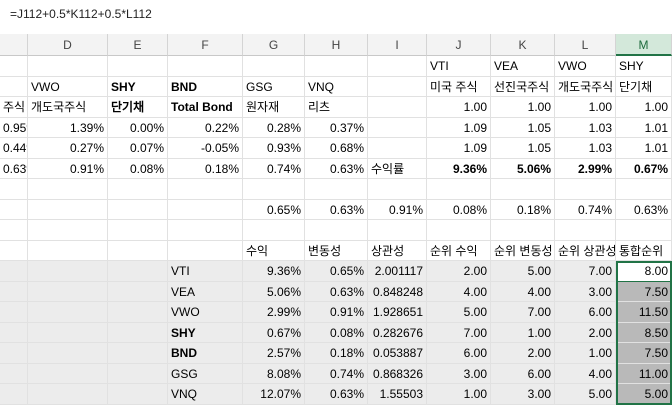 This screenshot has width=672, height=405. What do you see at coordinates (523, 291) in the screenshot?
I see `cell-k-11: 4.00` at bounding box center [523, 291].